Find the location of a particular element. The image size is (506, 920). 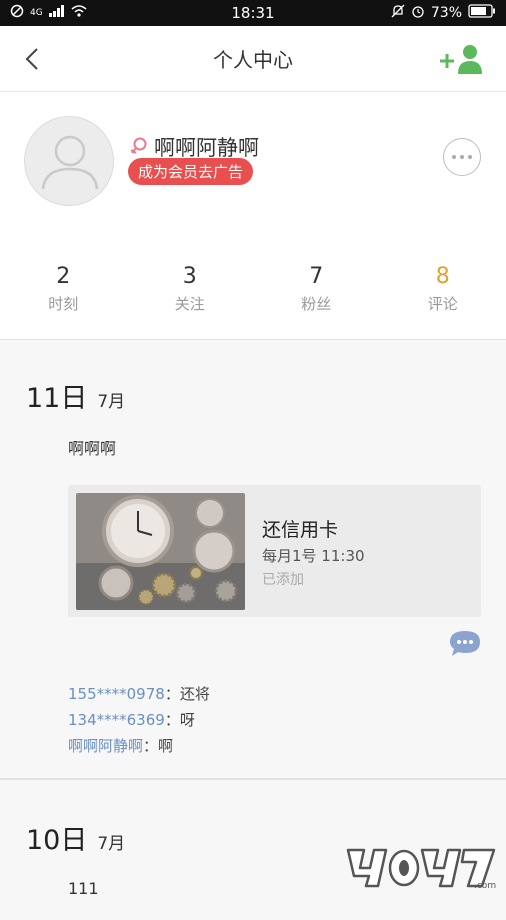

stat-label: 评论 is located at coordinates (443, 303).